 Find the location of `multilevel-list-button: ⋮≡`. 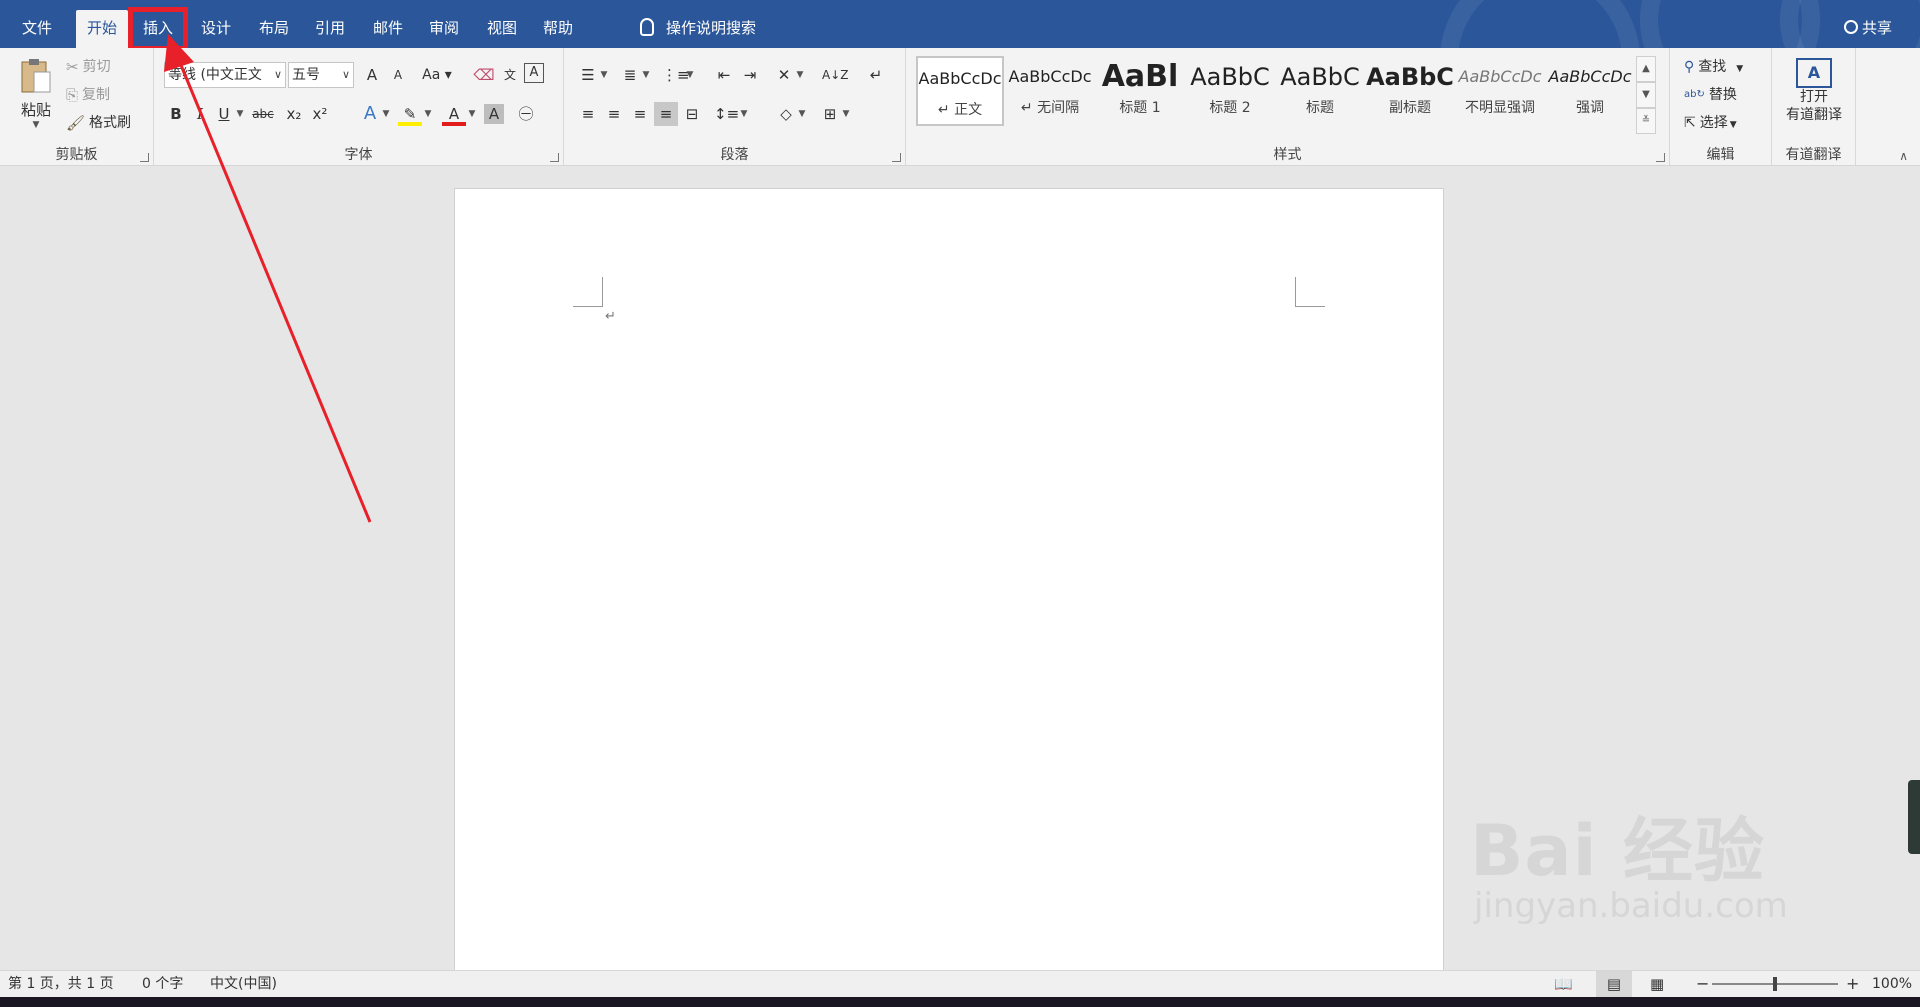

multilevel-list-button: ⋮≡ is located at coordinates (676, 75).